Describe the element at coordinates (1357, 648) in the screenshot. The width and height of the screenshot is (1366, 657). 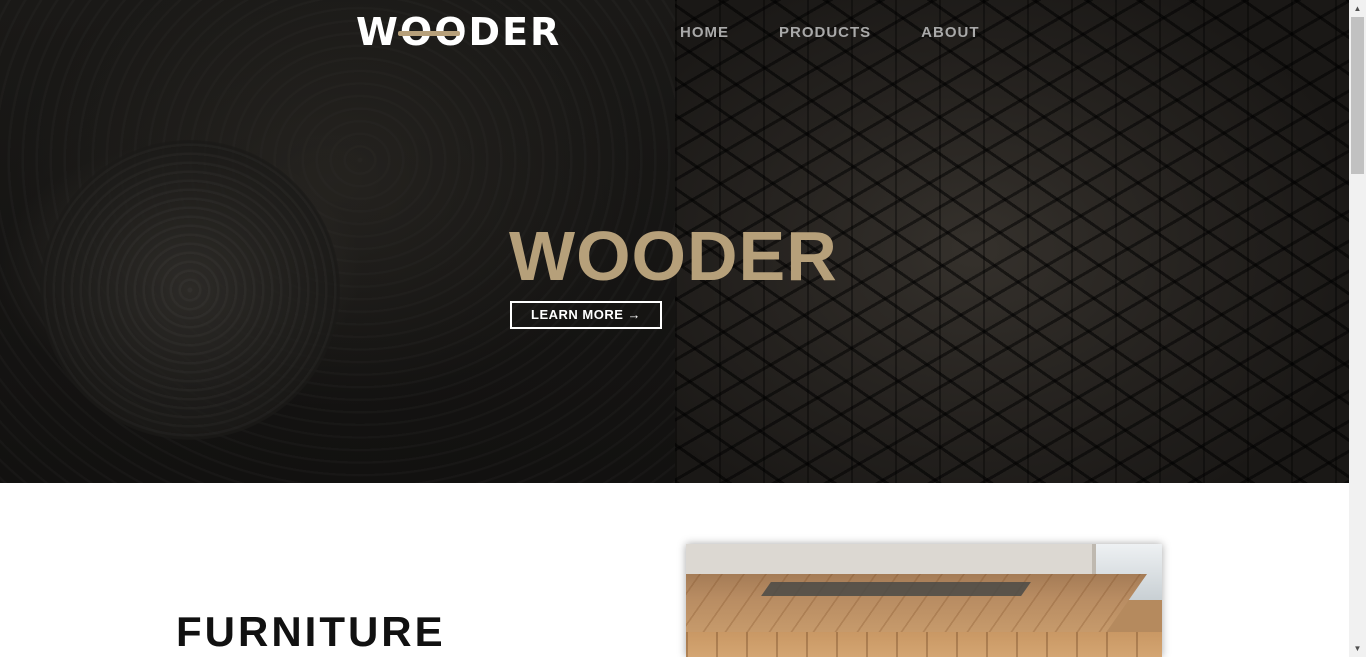
I see `scroll-down-icon: ▼` at that location.